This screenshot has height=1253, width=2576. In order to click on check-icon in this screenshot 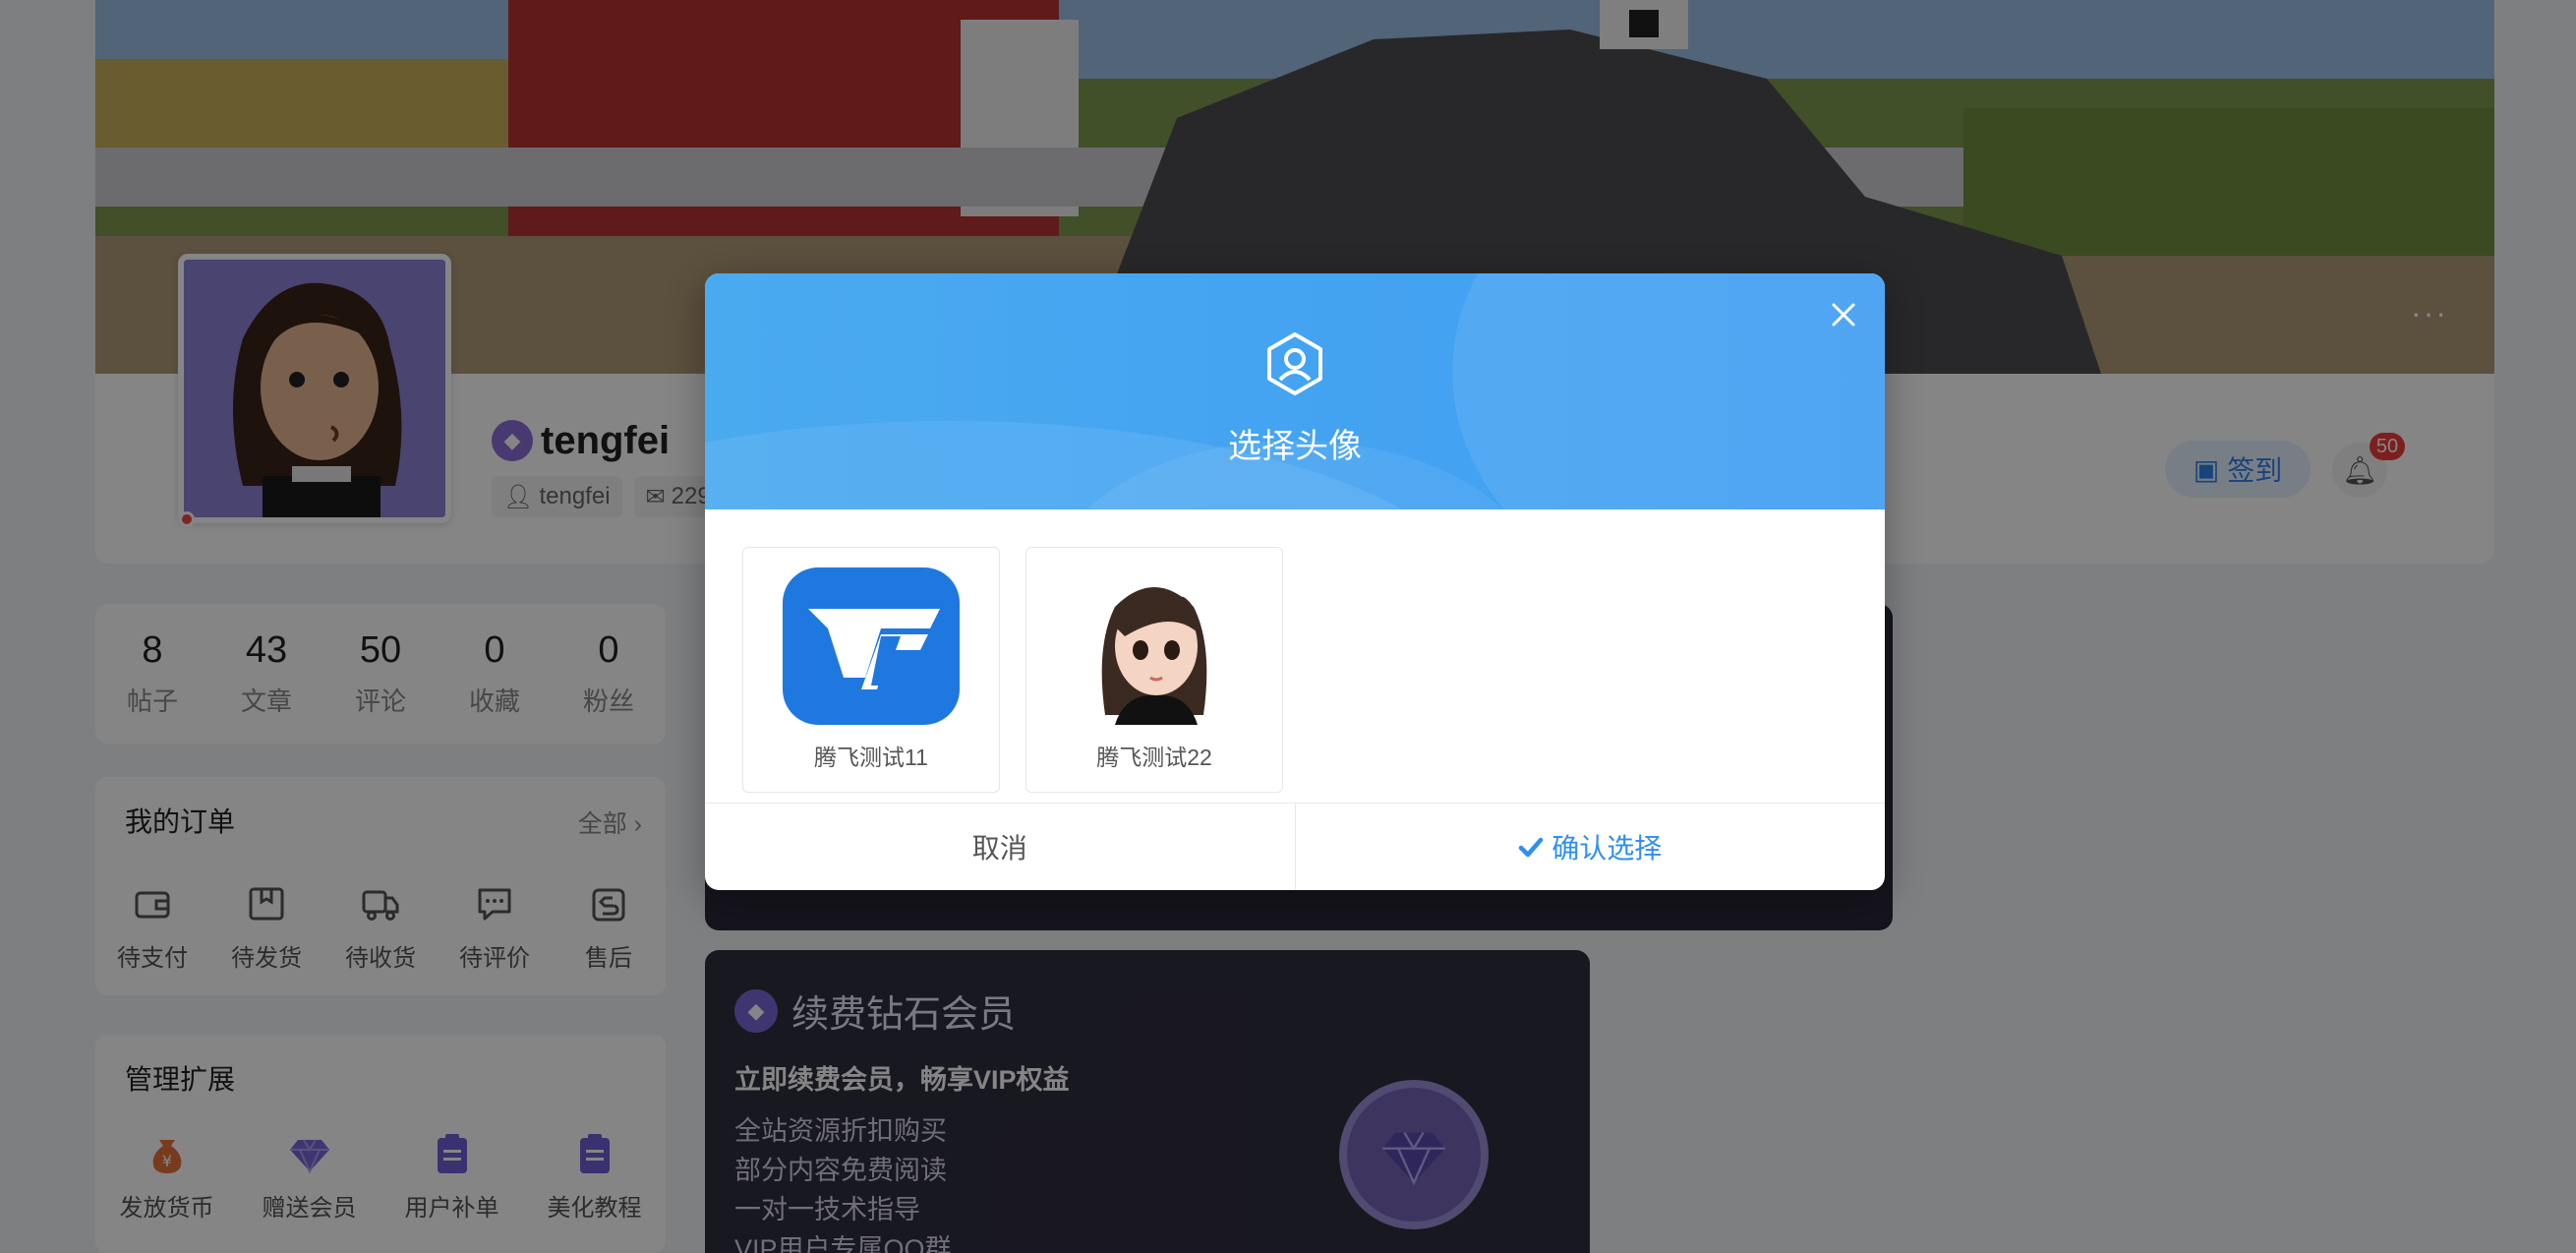, I will do `click(1531, 847)`.